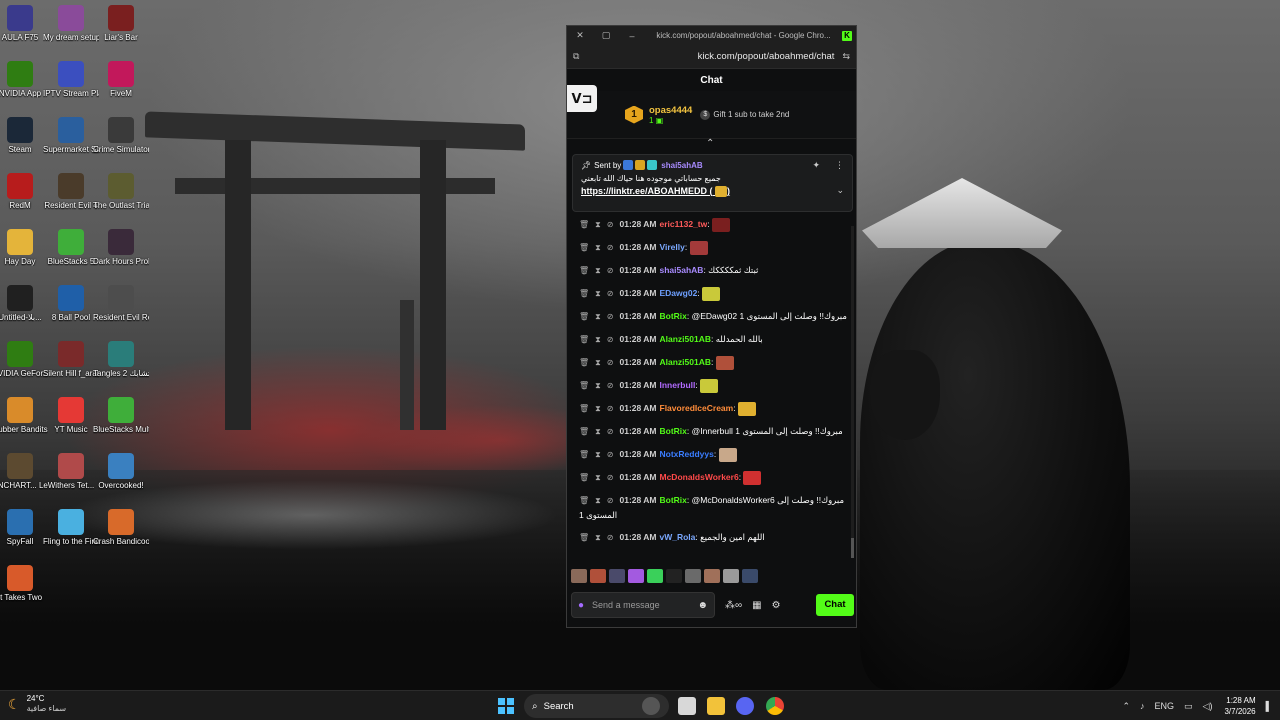  I want to click on message-username: NotxReddyys, so click(687, 454).